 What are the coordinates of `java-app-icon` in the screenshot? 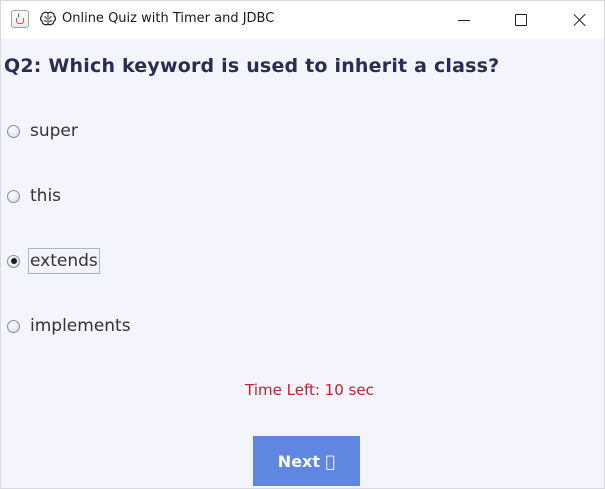 It's located at (20, 19).